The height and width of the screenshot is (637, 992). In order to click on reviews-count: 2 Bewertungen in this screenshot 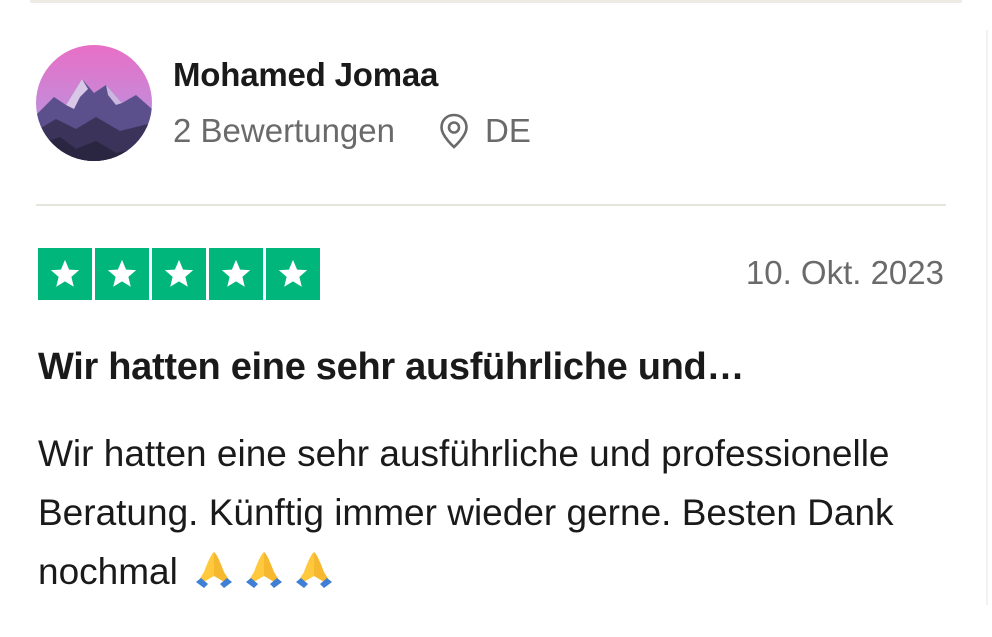, I will do `click(284, 130)`.